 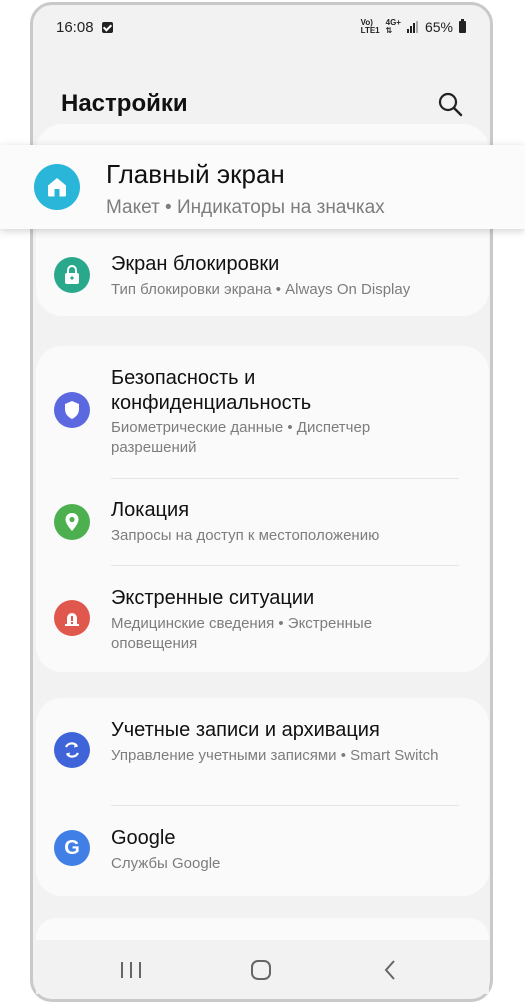 I want to click on navigation-bar, so click(x=262, y=967).